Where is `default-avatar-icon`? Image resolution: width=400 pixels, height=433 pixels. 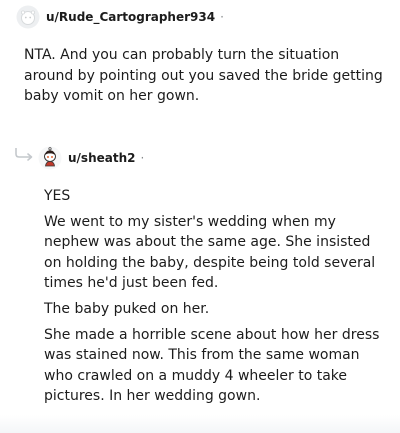 default-avatar-icon is located at coordinates (28, 17).